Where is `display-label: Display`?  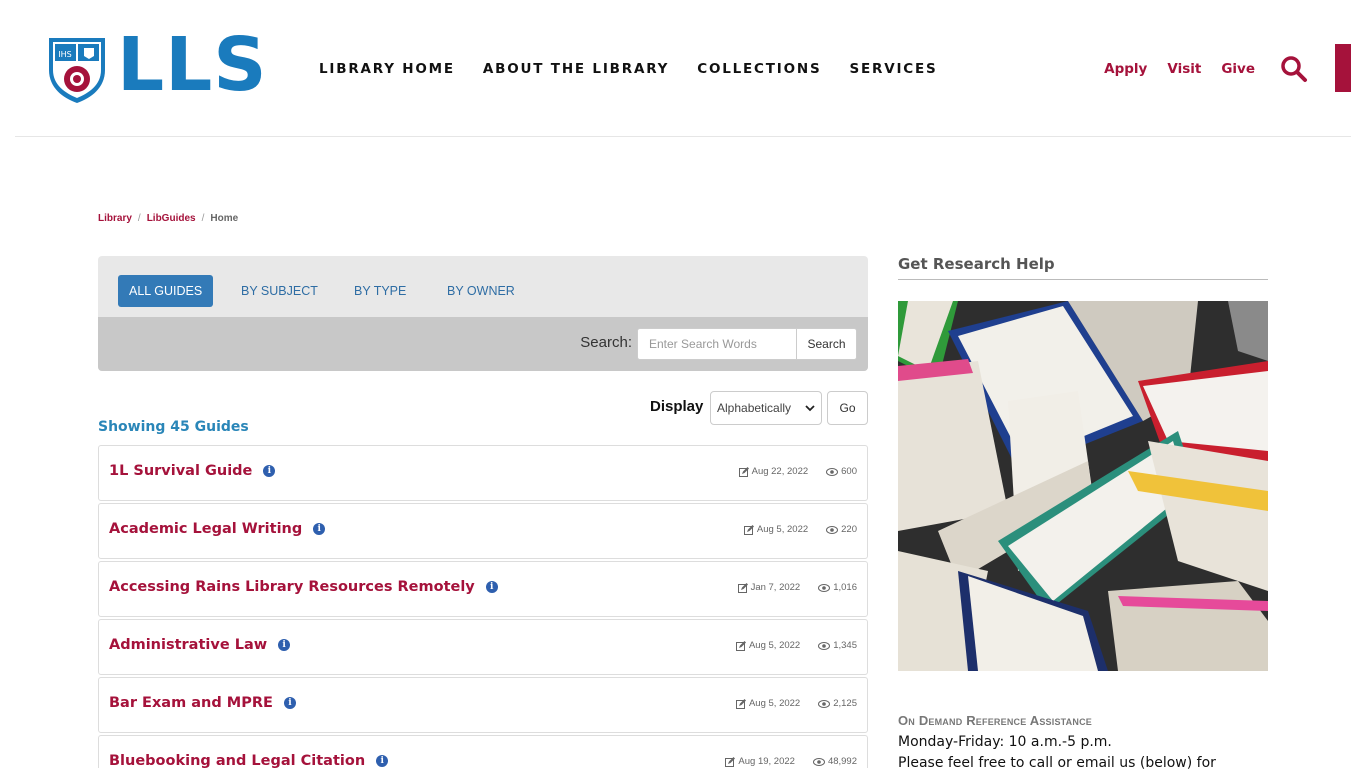 display-label: Display is located at coordinates (677, 406).